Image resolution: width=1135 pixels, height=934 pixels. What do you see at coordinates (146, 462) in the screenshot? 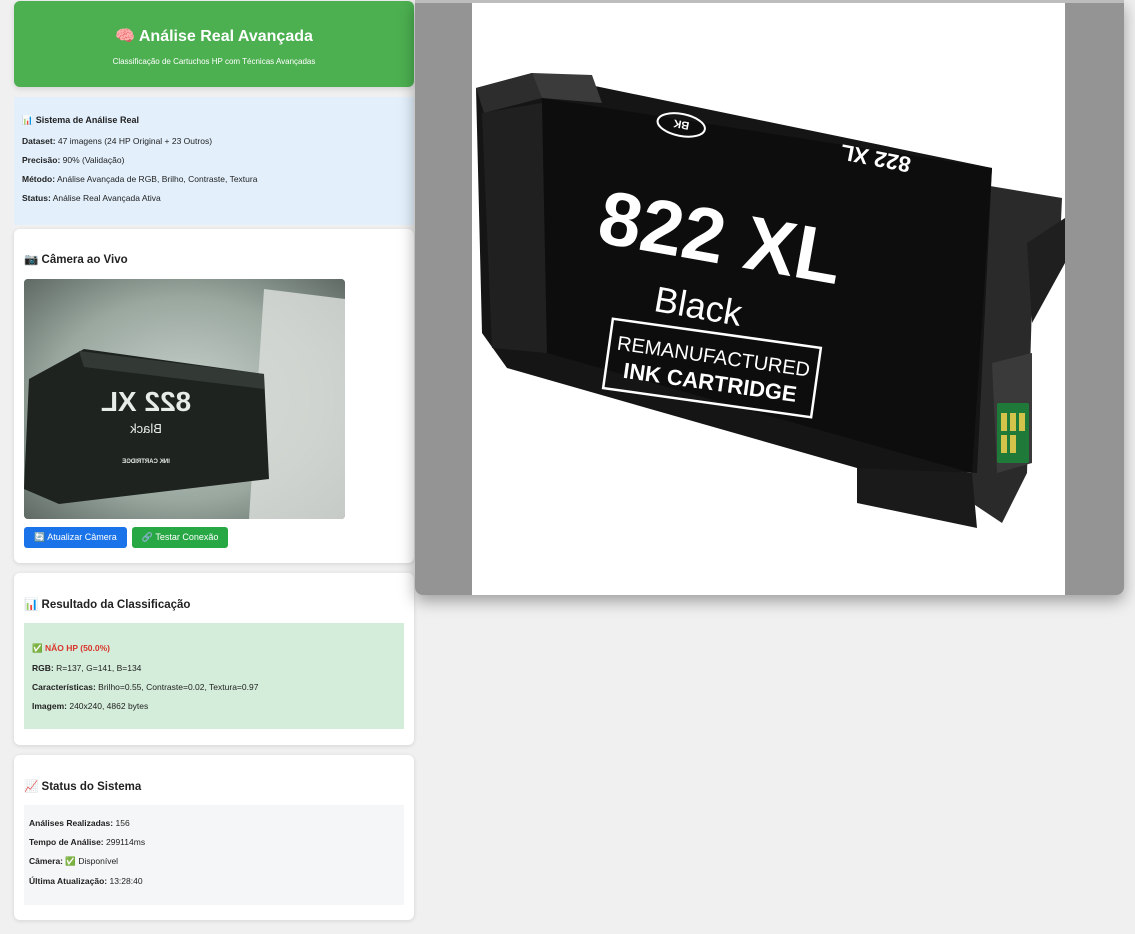
I see `feed-small-text: INK CARTRIDGE` at bounding box center [146, 462].